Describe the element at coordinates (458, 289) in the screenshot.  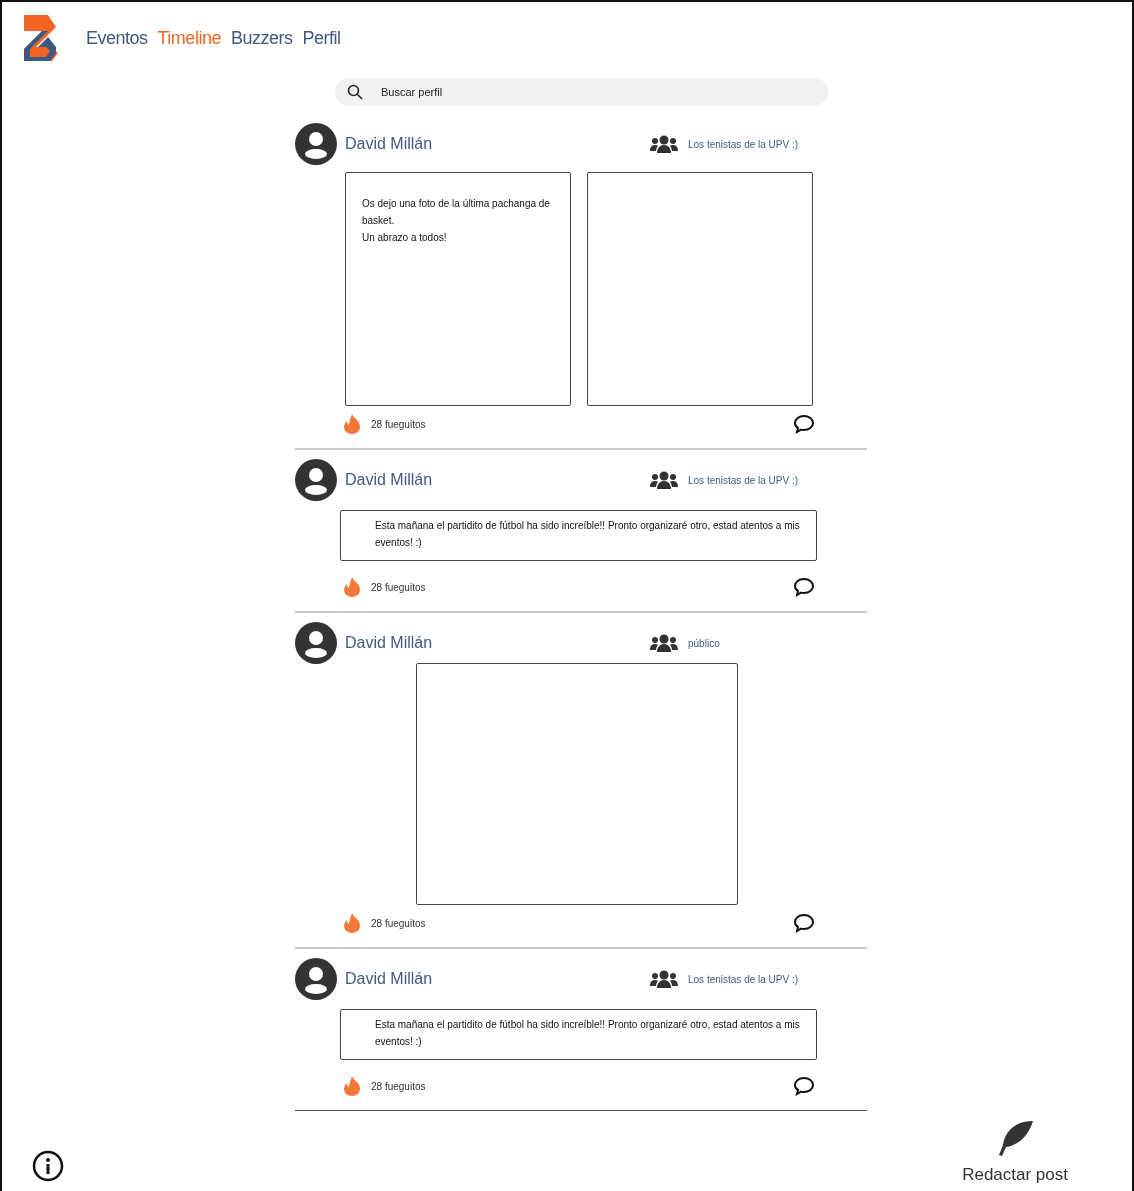
I see `post-text: Os dejo una foto de la última pachanga de basket. Un abrazo a todos!` at that location.